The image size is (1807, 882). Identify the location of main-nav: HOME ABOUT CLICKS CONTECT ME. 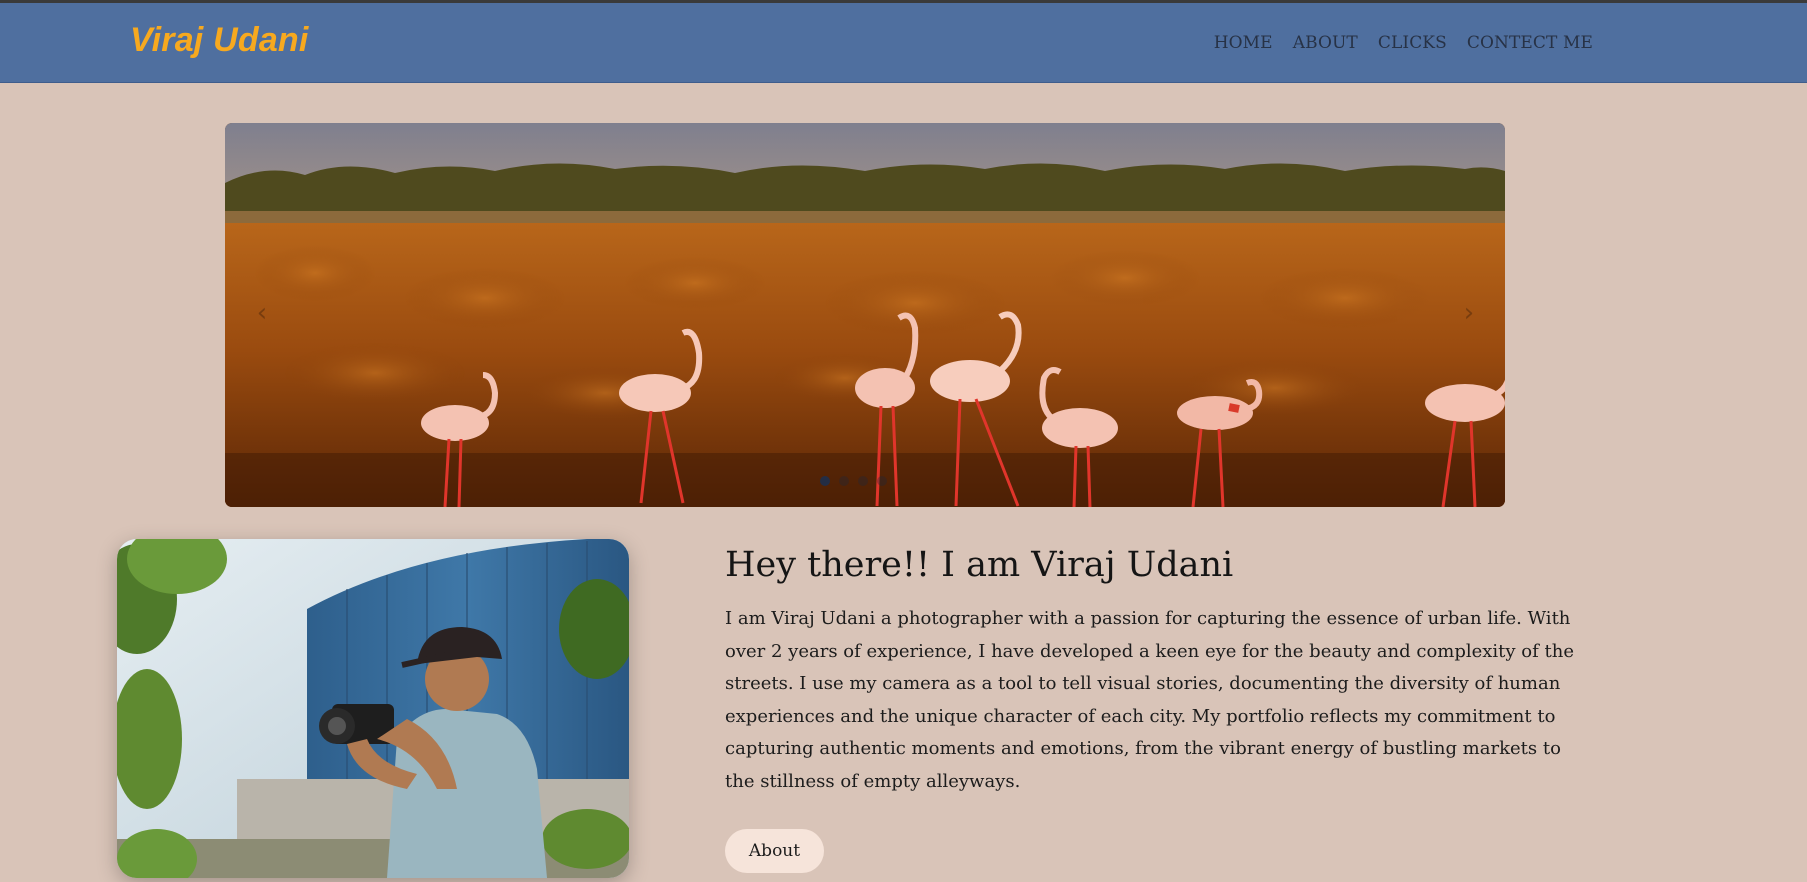
(1403, 43).